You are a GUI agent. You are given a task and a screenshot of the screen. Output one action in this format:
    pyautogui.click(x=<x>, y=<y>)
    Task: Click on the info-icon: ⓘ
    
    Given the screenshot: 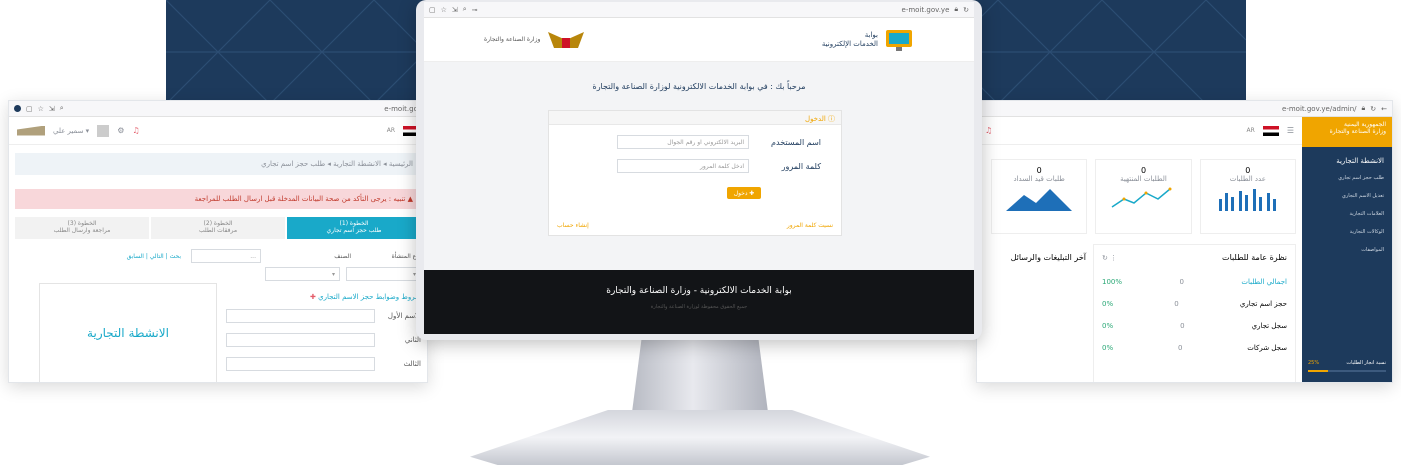 What is the action you would take?
    pyautogui.click(x=831, y=119)
    